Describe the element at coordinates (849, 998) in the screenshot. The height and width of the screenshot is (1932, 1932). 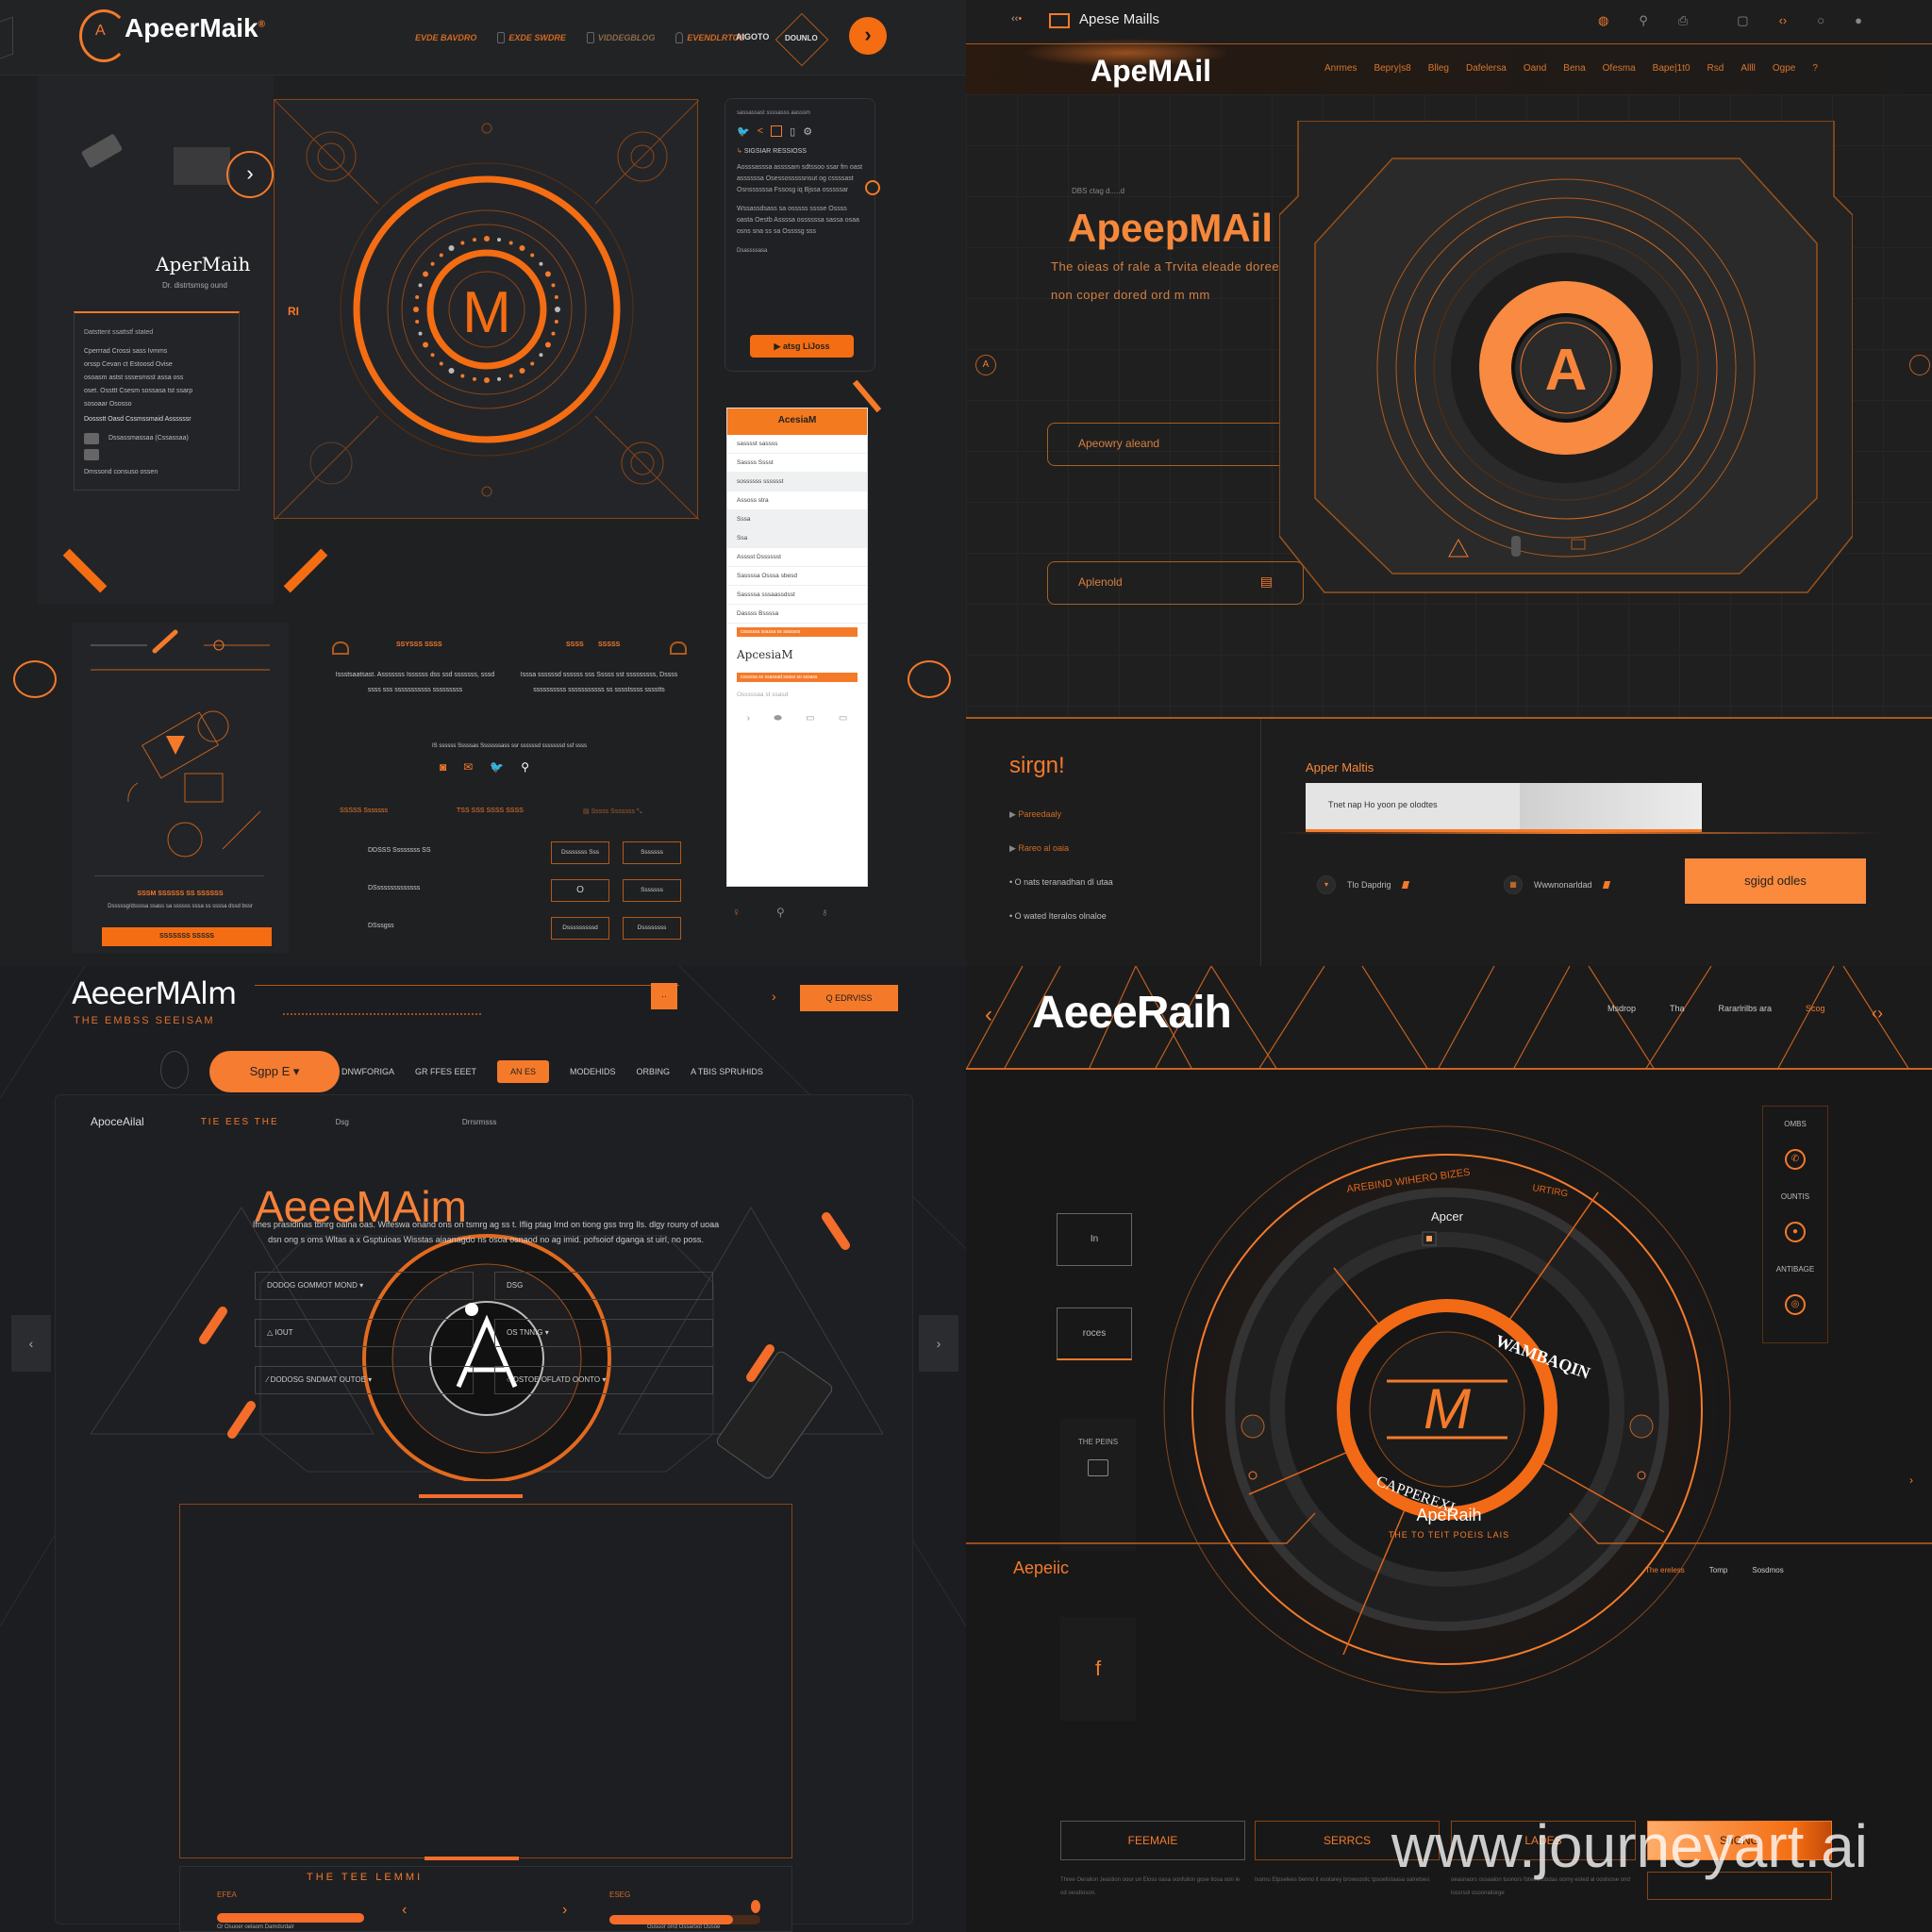
I see `search-button: Q EDRVISS` at that location.